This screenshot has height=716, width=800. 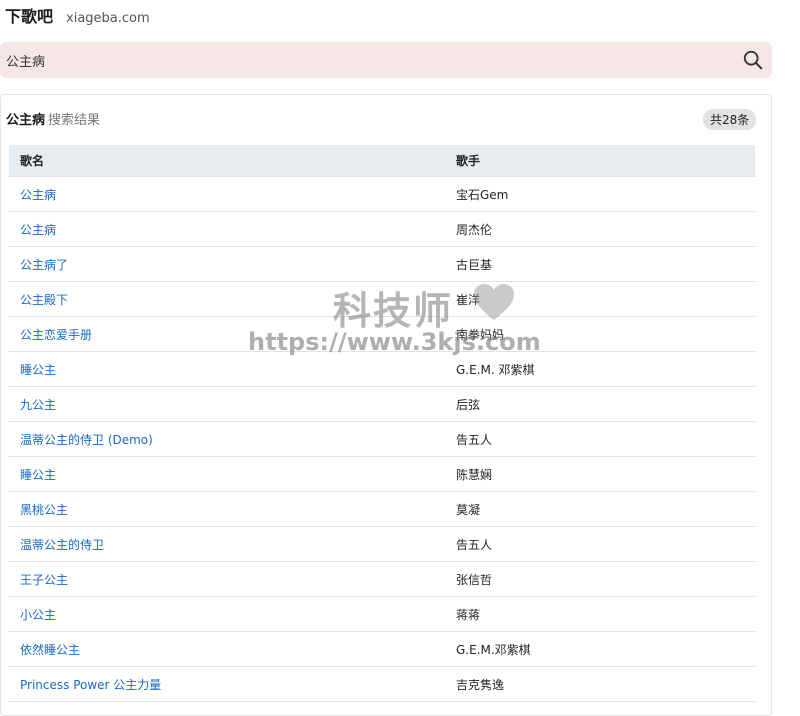 I want to click on singer-cell: 古巨基, so click(x=600, y=264).